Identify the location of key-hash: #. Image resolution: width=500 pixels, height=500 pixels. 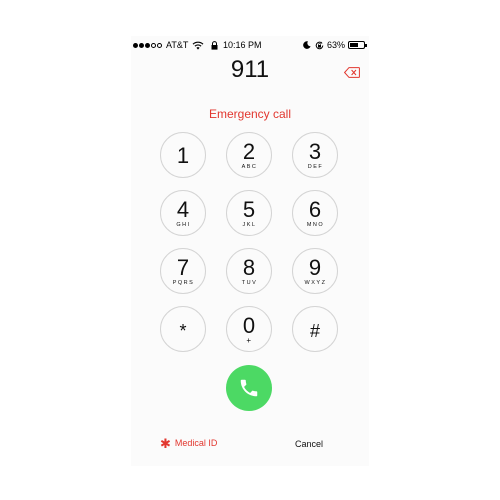
(315, 329).